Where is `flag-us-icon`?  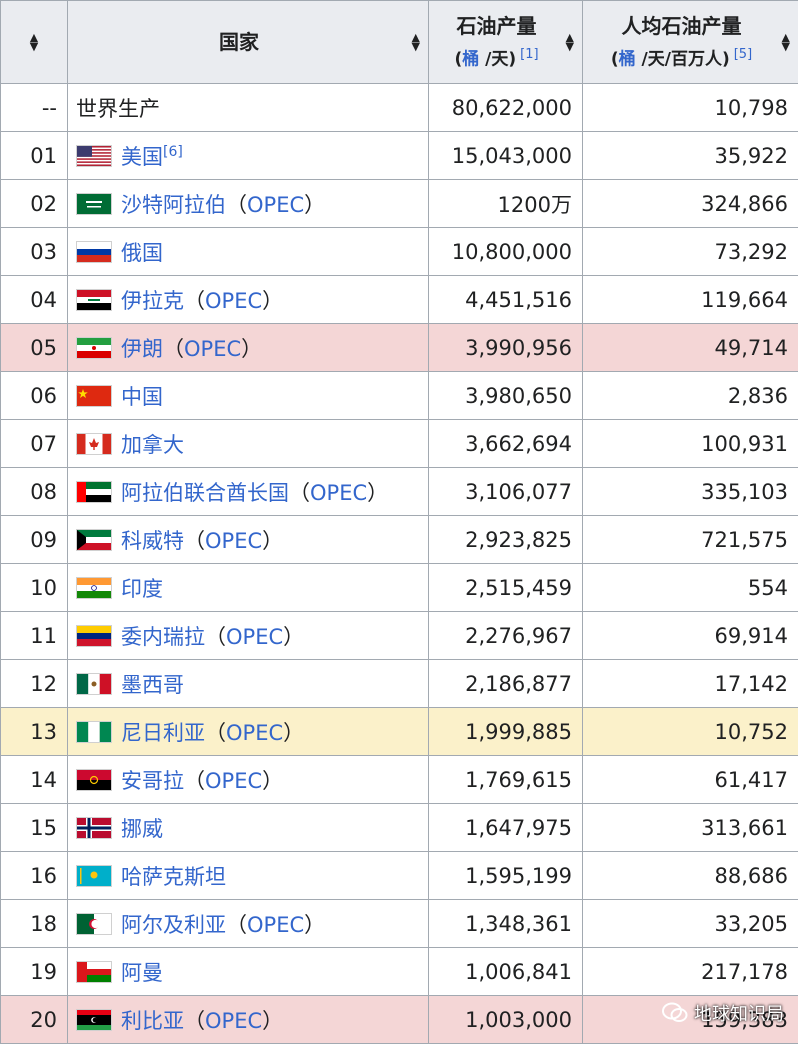 flag-us-icon is located at coordinates (94, 156).